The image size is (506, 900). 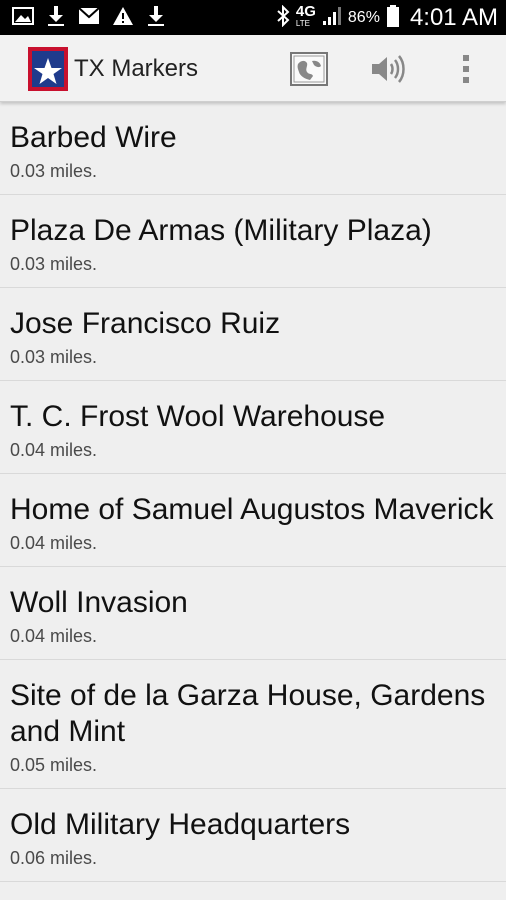 What do you see at coordinates (145, 323) in the screenshot?
I see `marker-title: Jose Francisco Ruiz` at bounding box center [145, 323].